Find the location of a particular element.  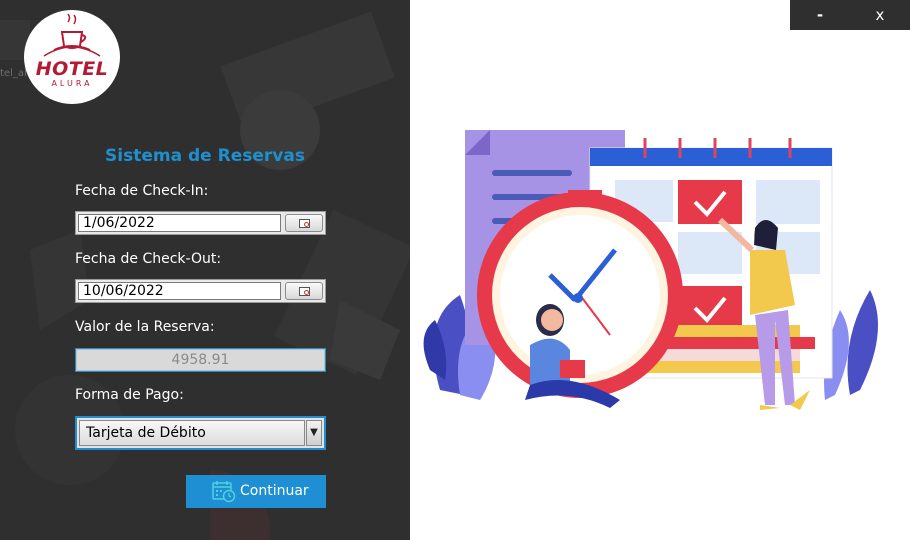

coffee-cup-icon is located at coordinates (72, 35).